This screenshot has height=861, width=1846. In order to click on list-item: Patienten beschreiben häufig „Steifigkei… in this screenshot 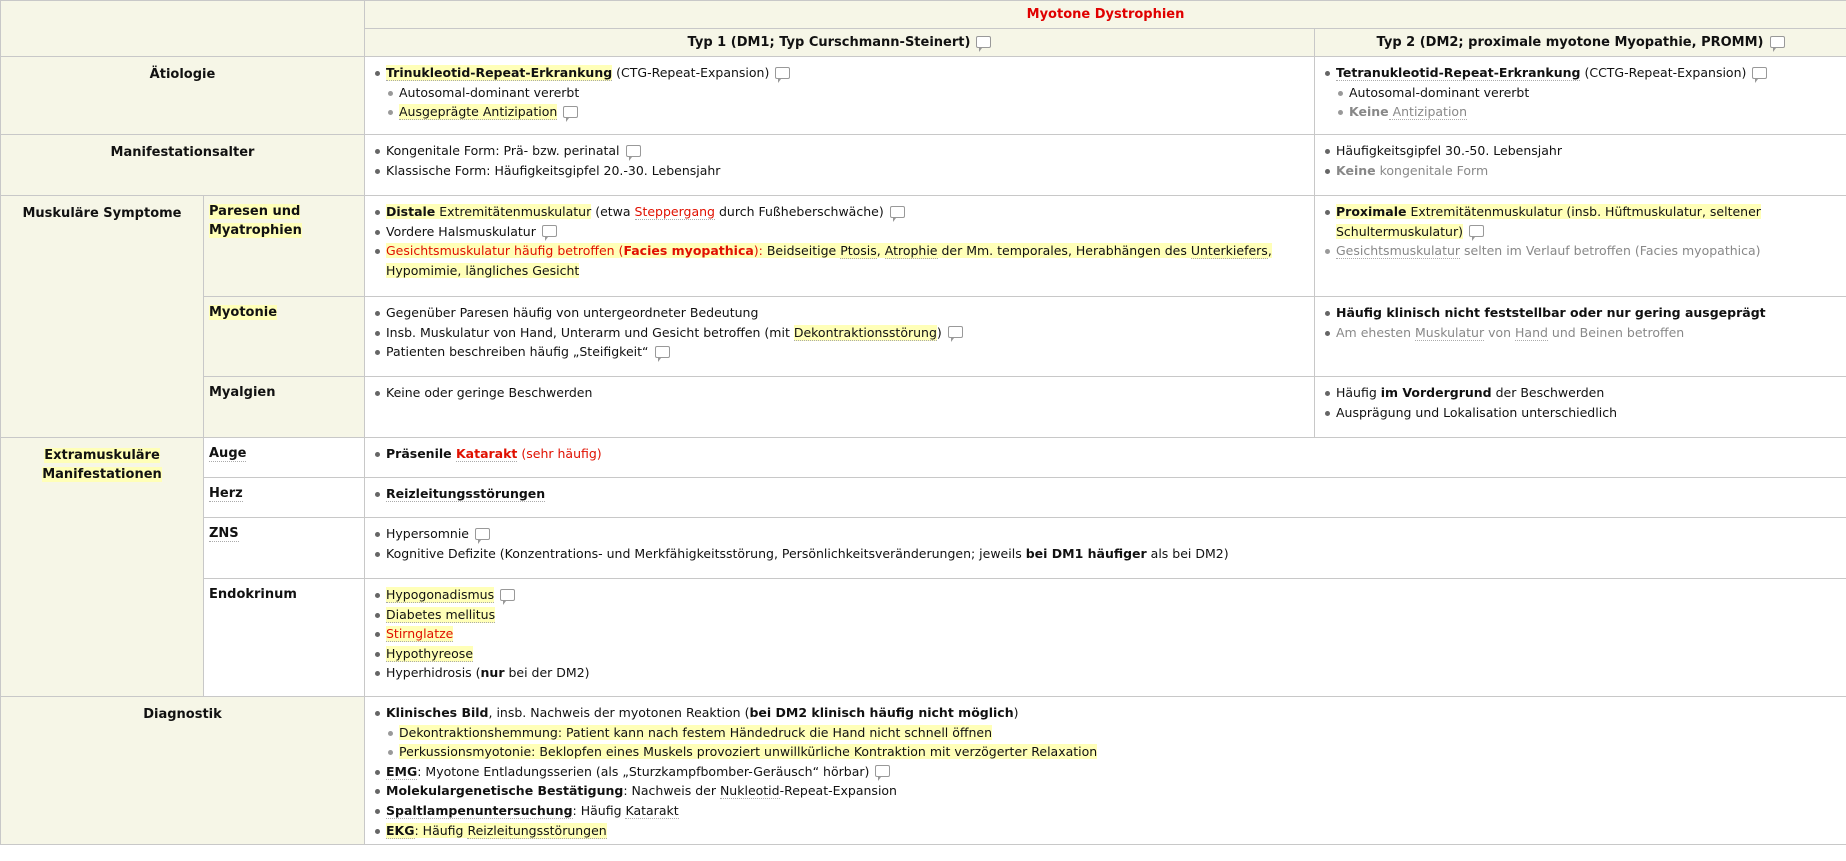, I will do `click(839, 352)`.